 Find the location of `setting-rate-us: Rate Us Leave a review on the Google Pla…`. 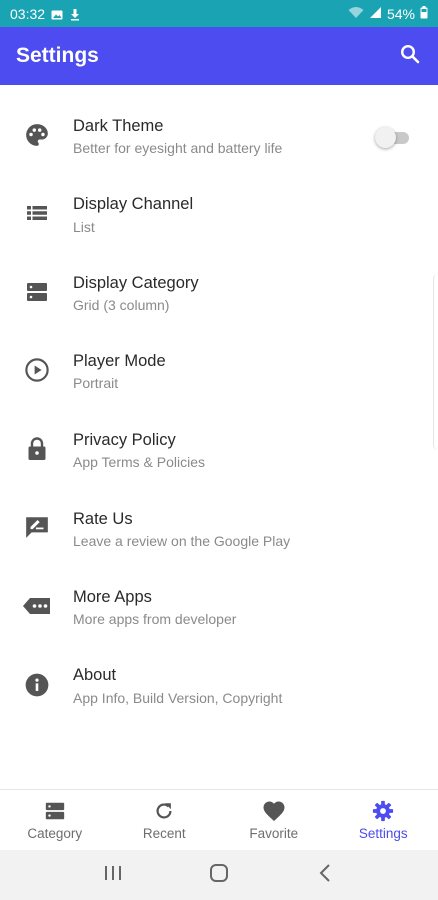

setting-rate-us: Rate Us Leave a review on the Google Pla… is located at coordinates (219, 517).